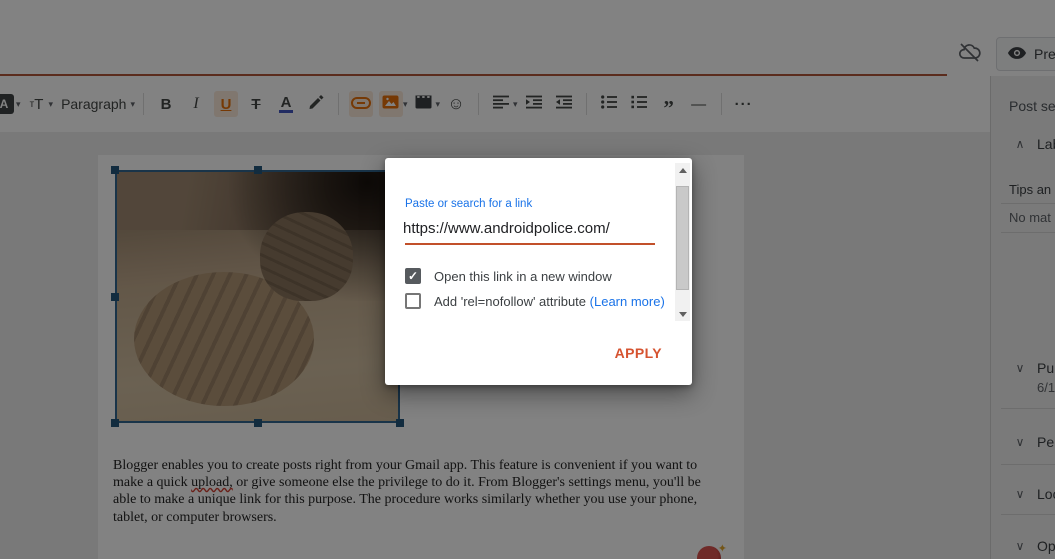 The image size is (1055, 559). What do you see at coordinates (530, 244) in the screenshot?
I see `link-input-underline` at bounding box center [530, 244].